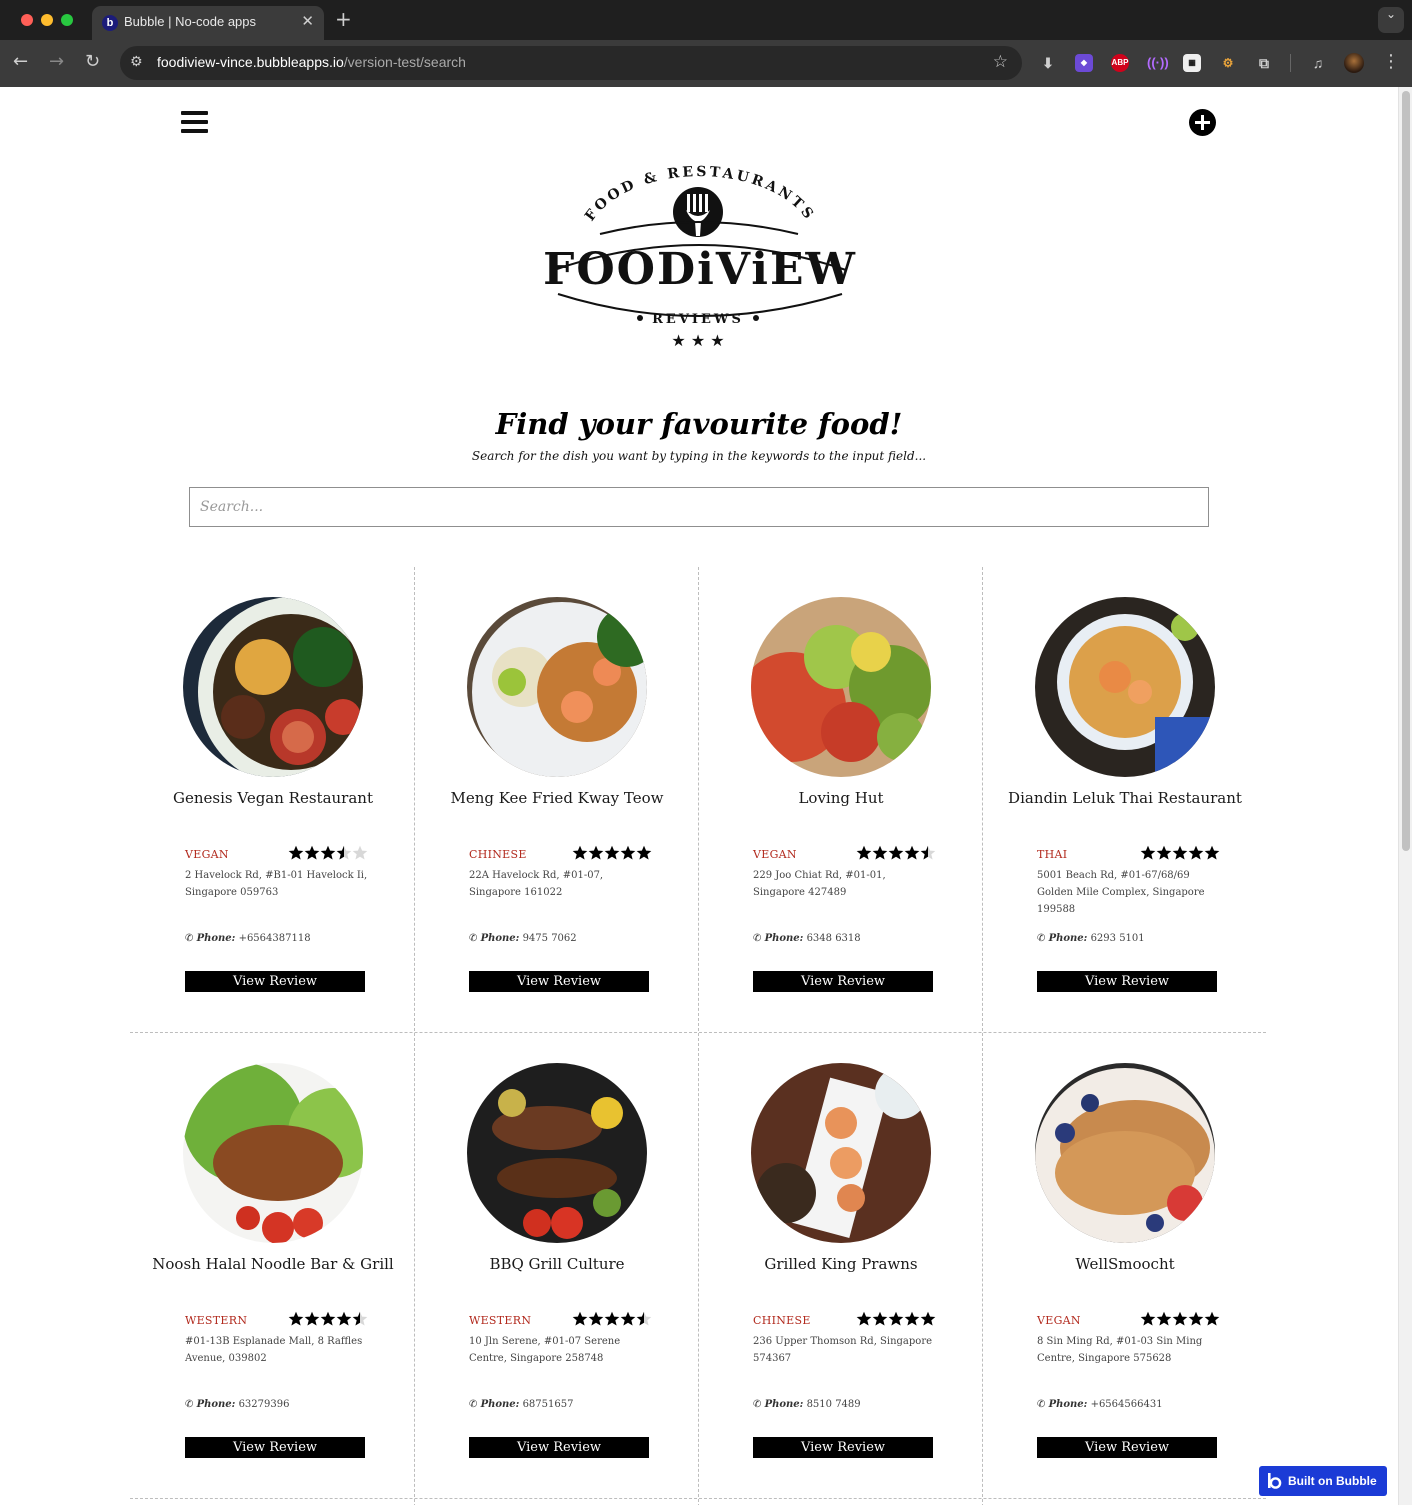  Describe the element at coordinates (1228, 63) in the screenshot. I see `cookie-extension-icon: ⚙` at that location.